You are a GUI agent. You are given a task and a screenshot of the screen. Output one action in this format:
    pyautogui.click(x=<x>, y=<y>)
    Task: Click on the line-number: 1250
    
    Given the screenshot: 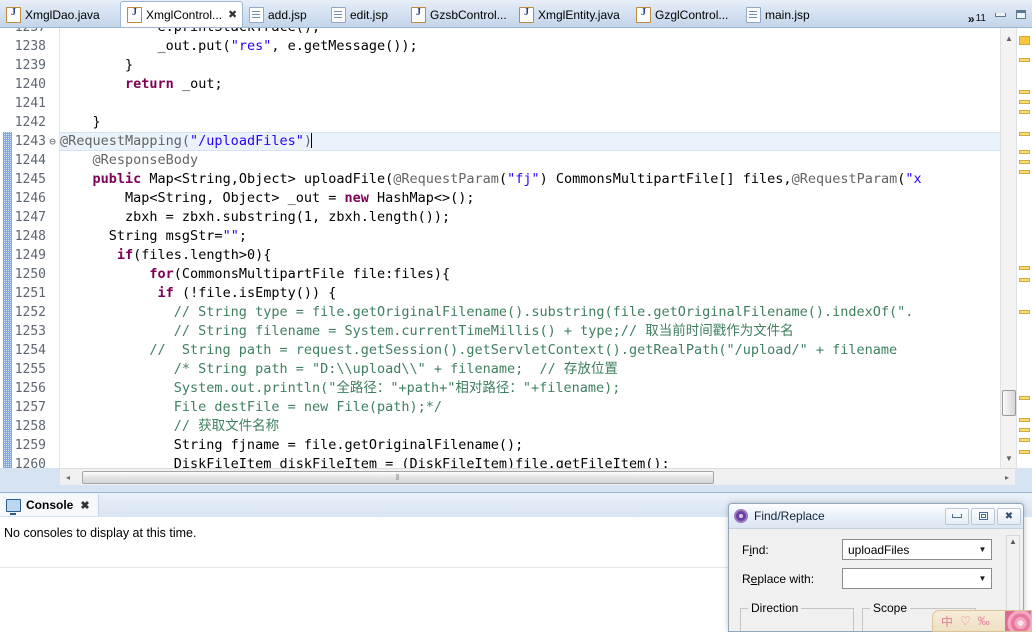 What is the action you would take?
    pyautogui.click(x=30, y=274)
    